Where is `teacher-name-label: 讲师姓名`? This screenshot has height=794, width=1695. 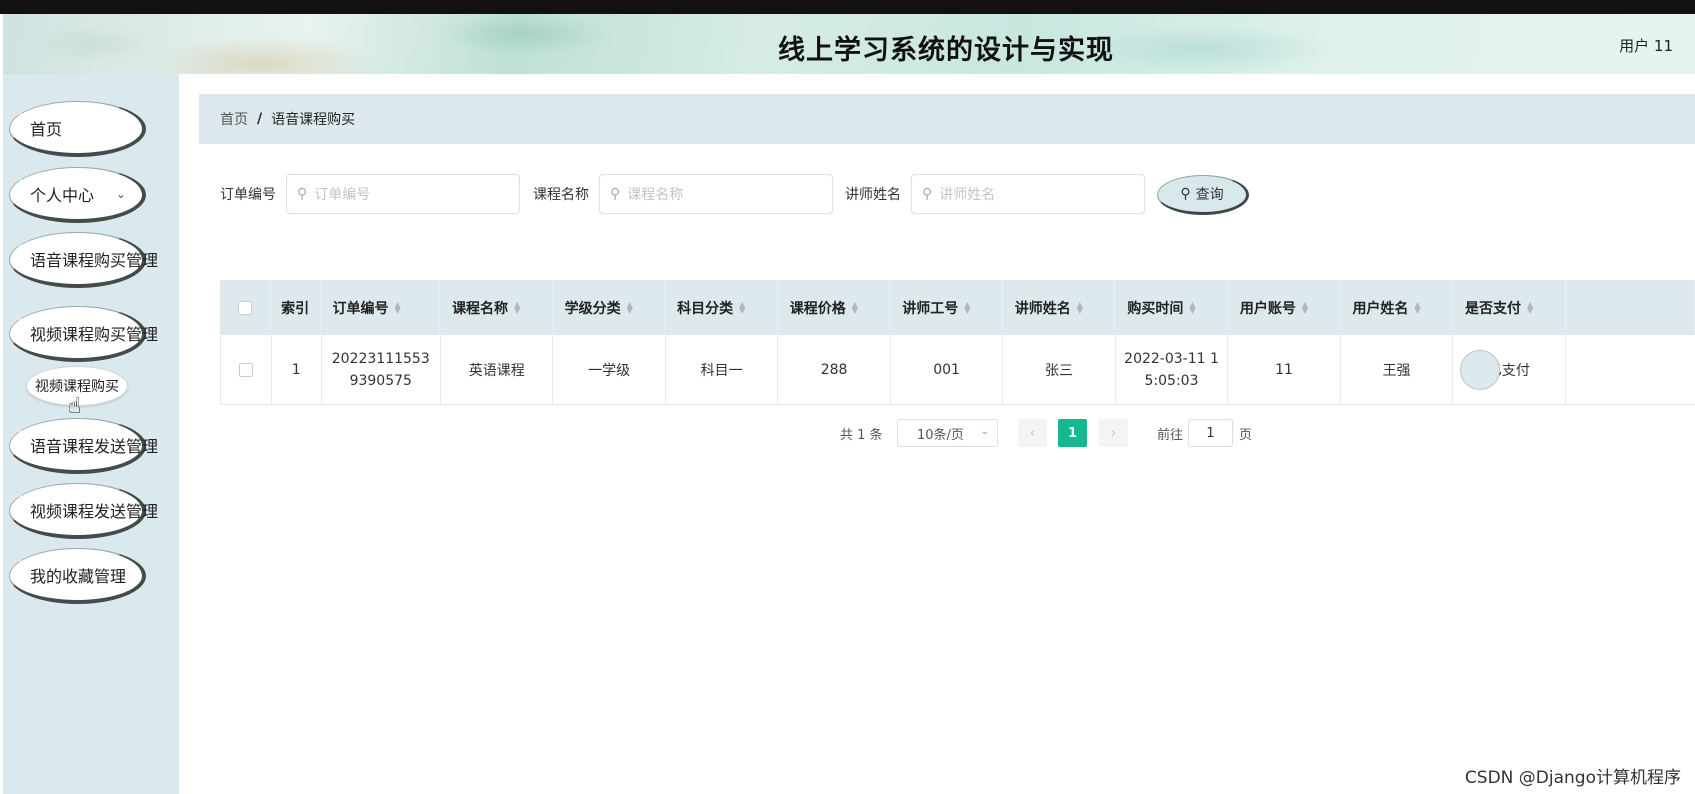
teacher-name-label: 讲师姓名 is located at coordinates (873, 195).